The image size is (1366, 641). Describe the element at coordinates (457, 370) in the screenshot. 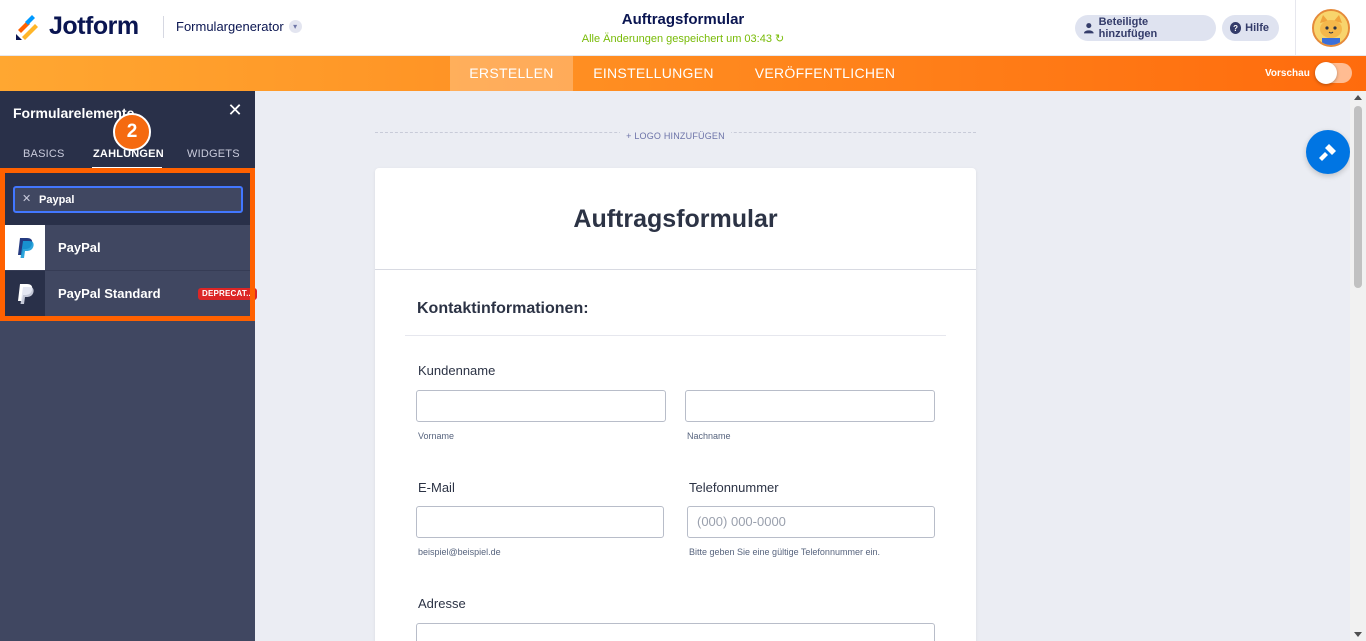

I see `customer-name-label: Kundenname` at that location.